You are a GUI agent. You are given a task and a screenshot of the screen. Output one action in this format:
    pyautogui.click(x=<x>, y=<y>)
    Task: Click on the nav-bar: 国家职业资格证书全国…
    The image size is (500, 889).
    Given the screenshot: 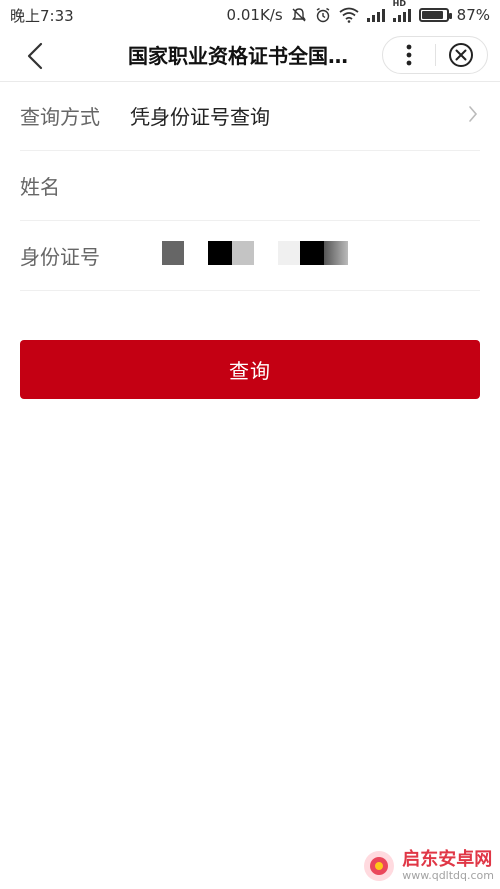 What is the action you would take?
    pyautogui.click(x=250, y=56)
    